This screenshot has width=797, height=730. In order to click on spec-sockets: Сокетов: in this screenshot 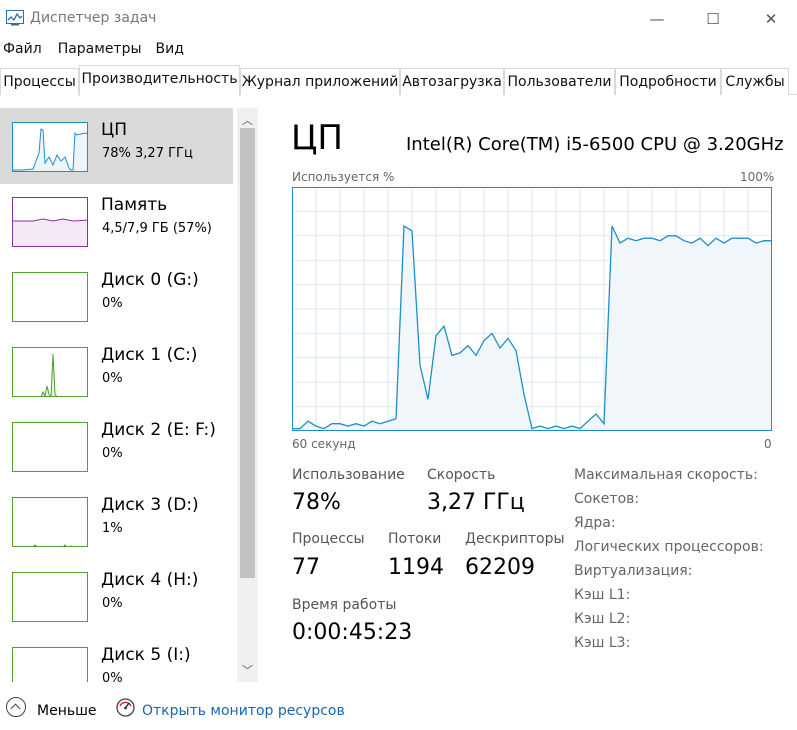, I will do `click(607, 499)`.